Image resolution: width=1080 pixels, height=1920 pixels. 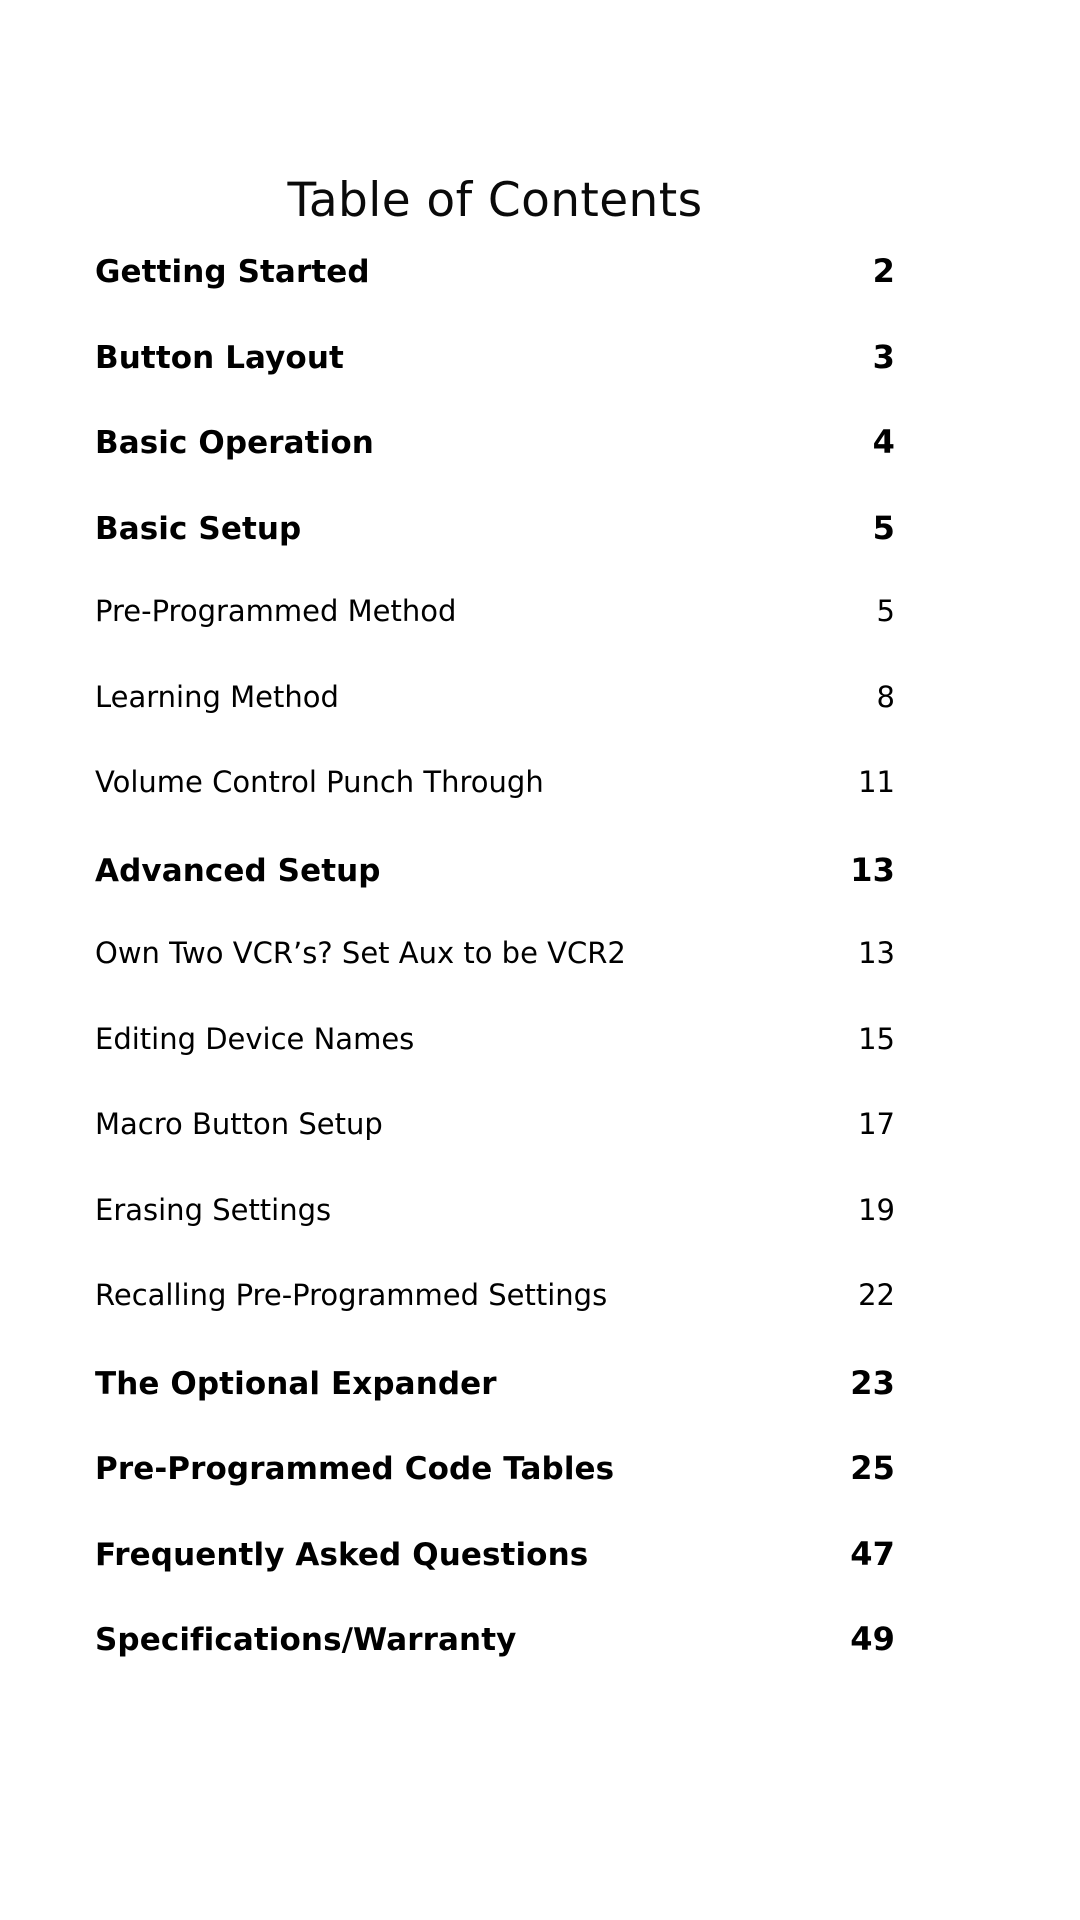 What do you see at coordinates (239, 1124) in the screenshot?
I see `toc-entry-label: Macro Button Setup` at bounding box center [239, 1124].